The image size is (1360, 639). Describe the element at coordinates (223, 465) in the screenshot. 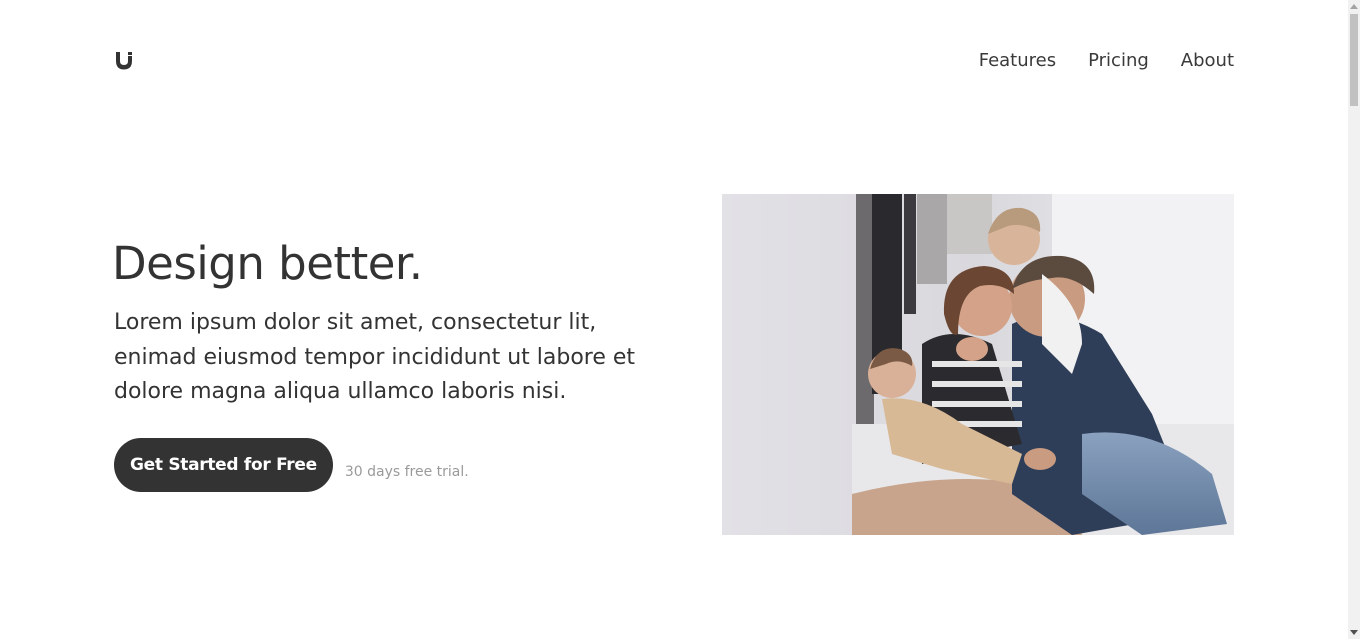

I see `get-started-button: Get Started for Free` at that location.